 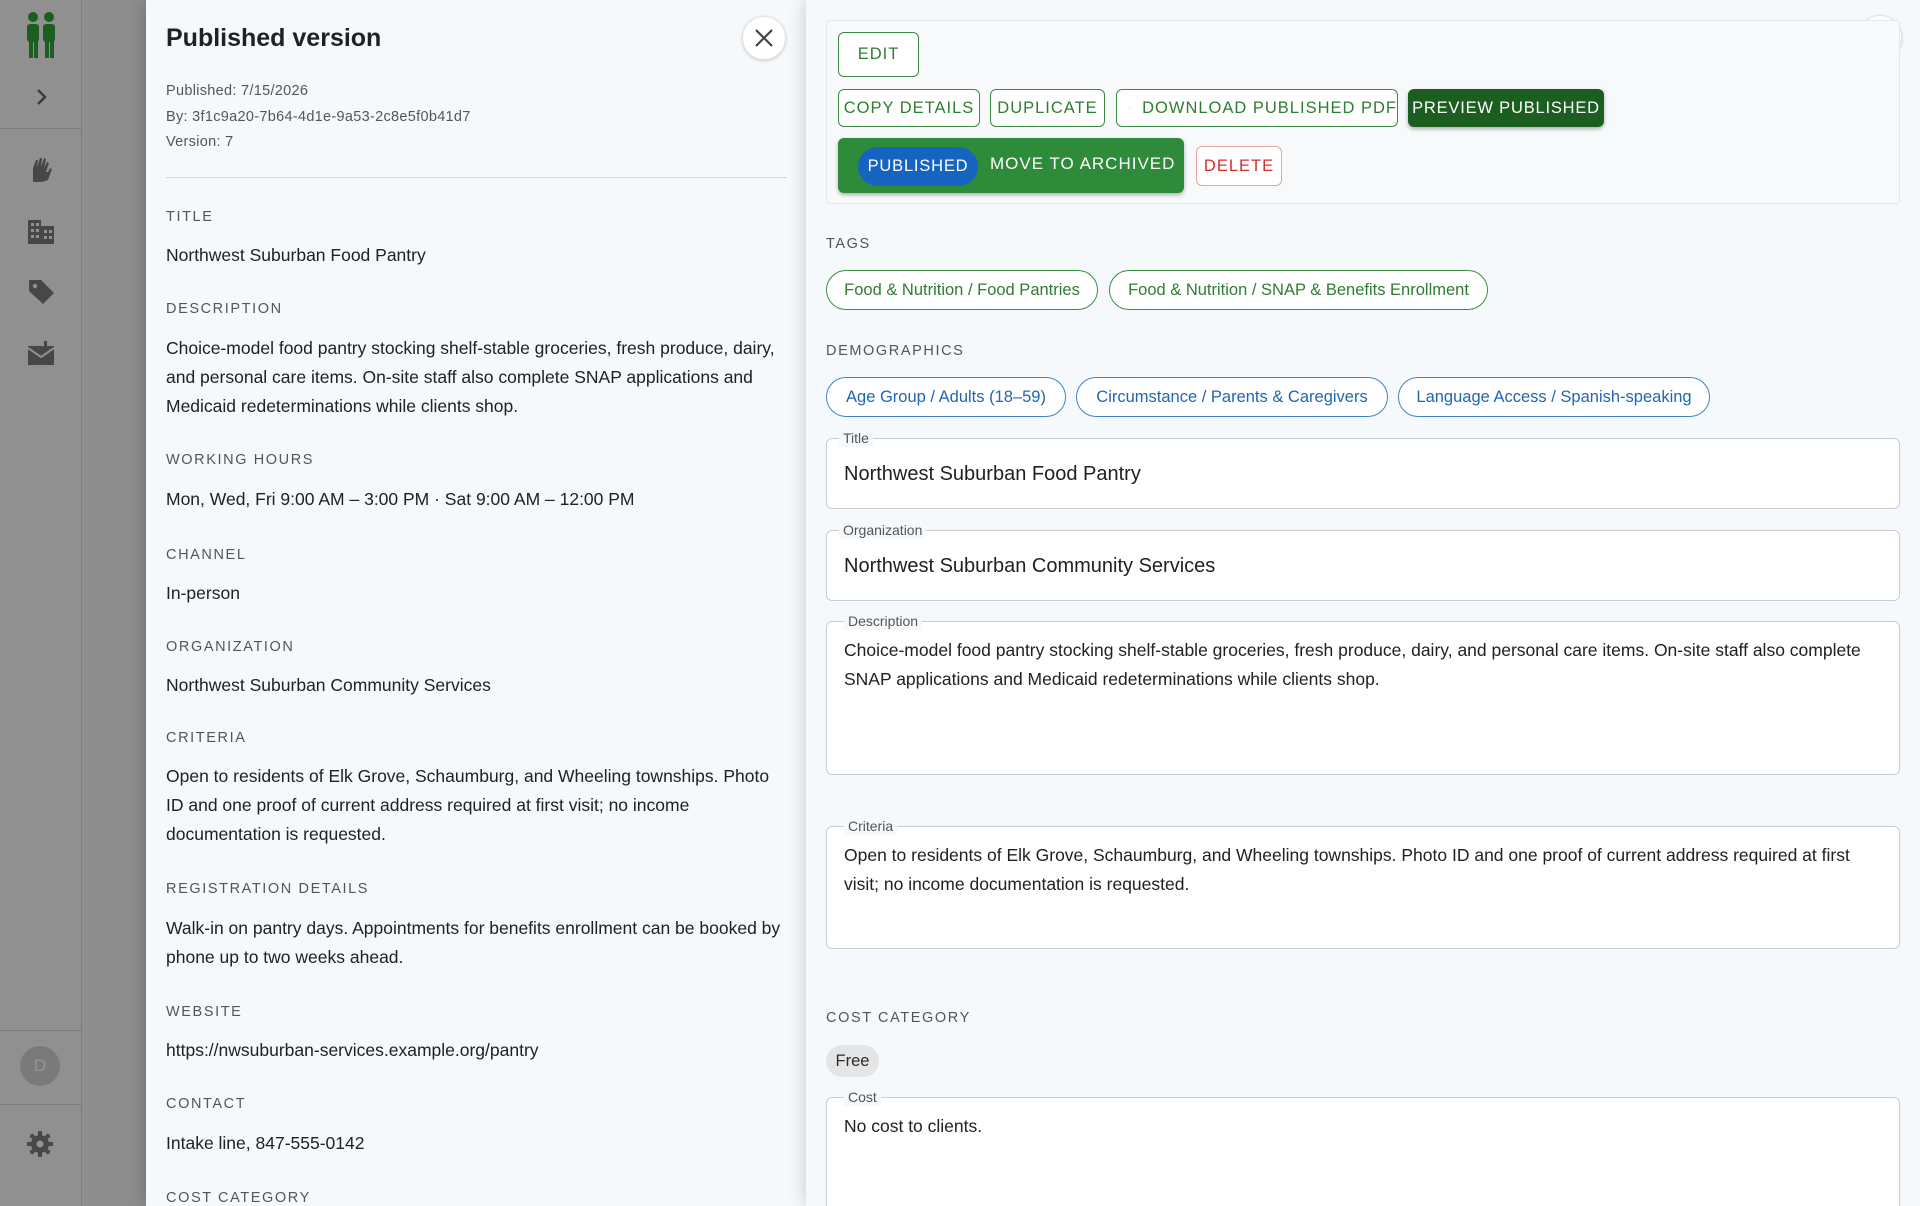 I want to click on family-logo-icon, so click(x=41, y=35).